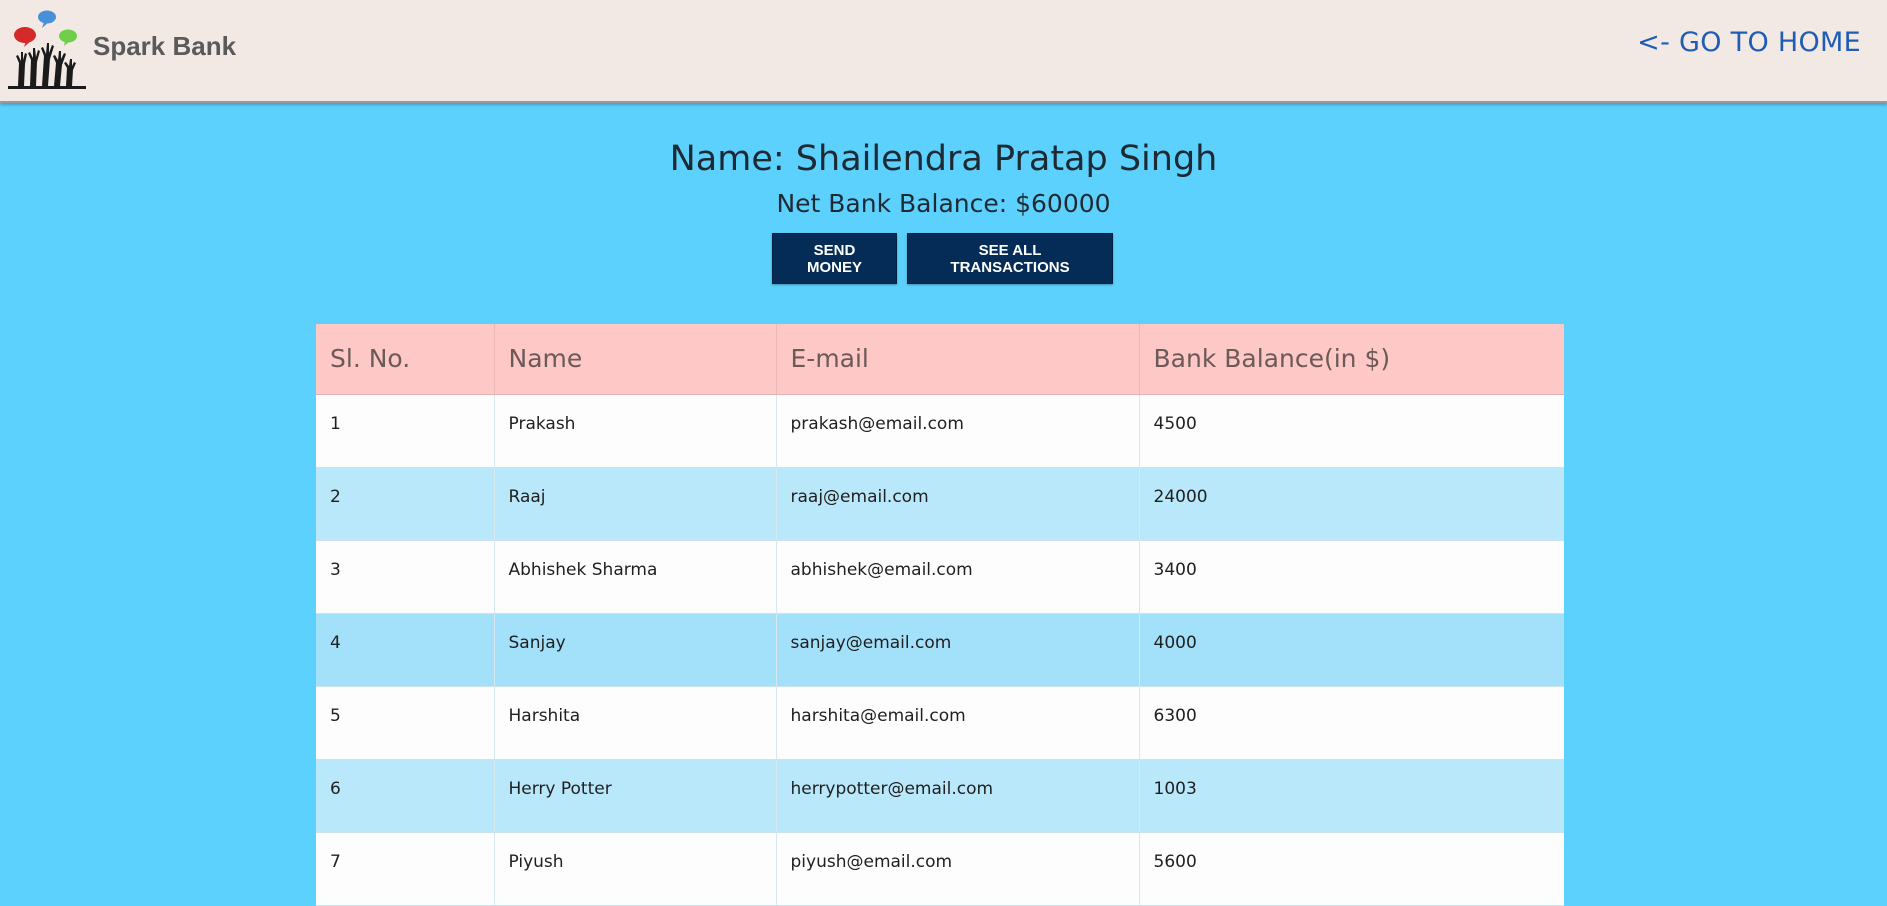 This screenshot has height=906, width=1887. Describe the element at coordinates (943, 203) in the screenshot. I see `net-bank-balance: Net Bank Balance: $60000` at that location.